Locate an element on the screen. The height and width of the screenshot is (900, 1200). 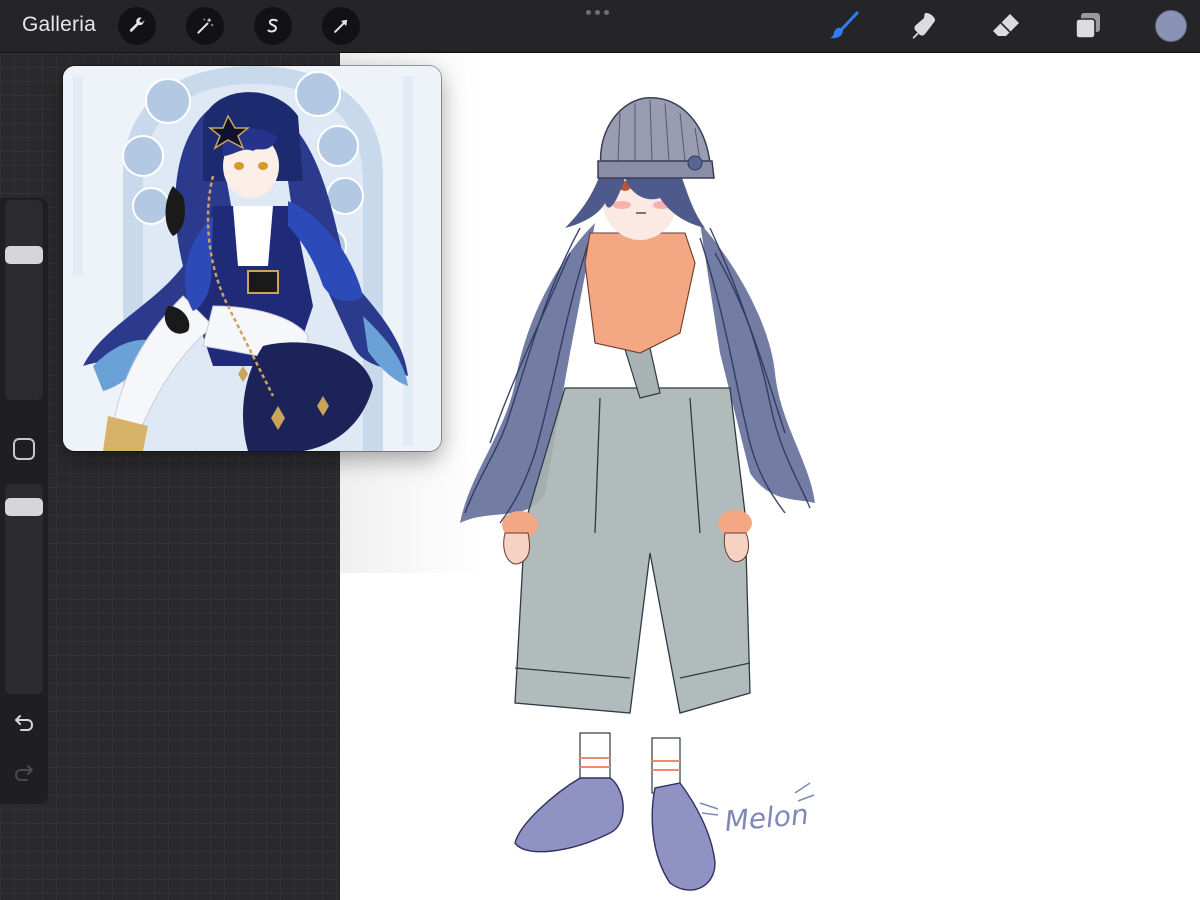
wrench-icon is located at coordinates (137, 24).